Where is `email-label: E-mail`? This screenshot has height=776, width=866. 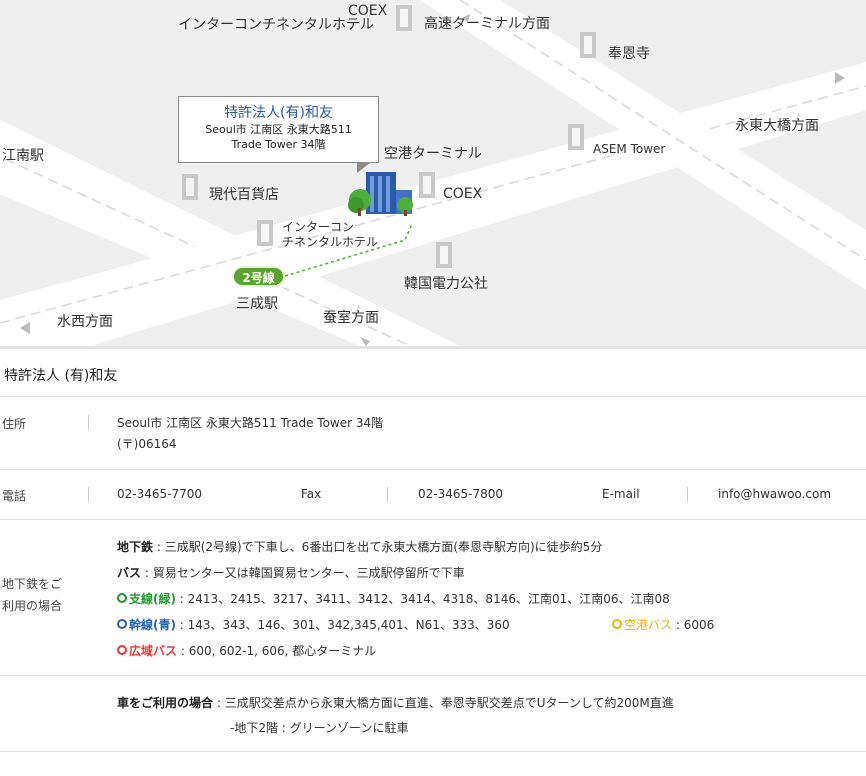 email-label: E-mail is located at coordinates (621, 494).